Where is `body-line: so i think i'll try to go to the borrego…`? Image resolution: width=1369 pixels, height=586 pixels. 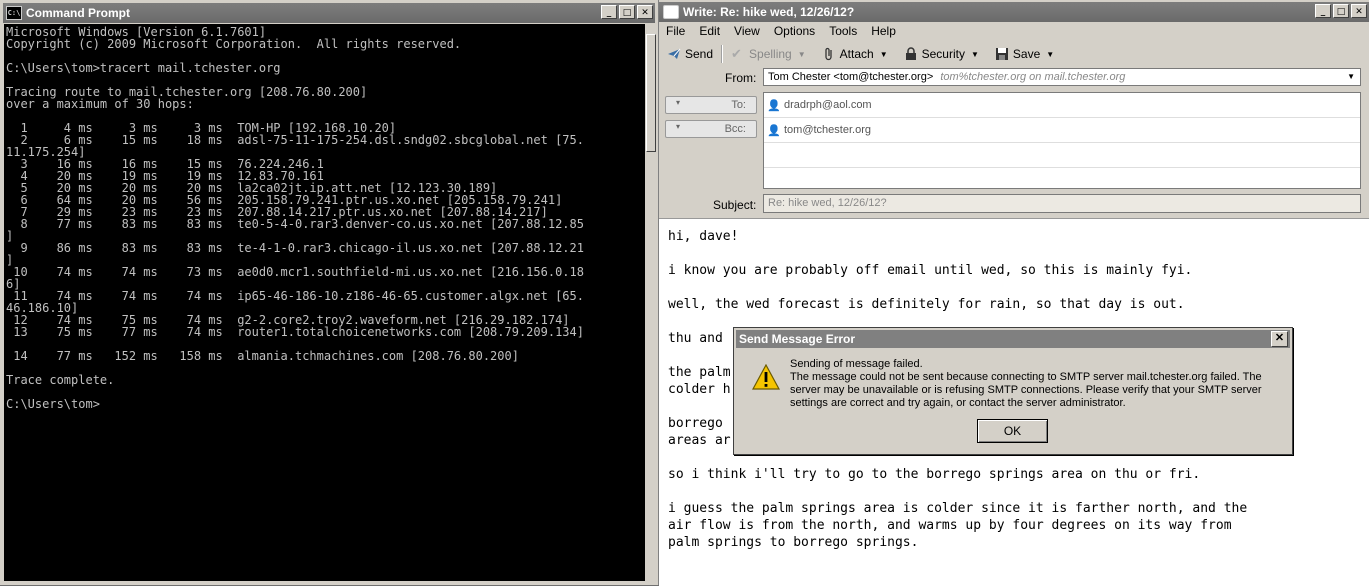 body-line: so i think i'll try to go to the borrego… is located at coordinates (934, 474).